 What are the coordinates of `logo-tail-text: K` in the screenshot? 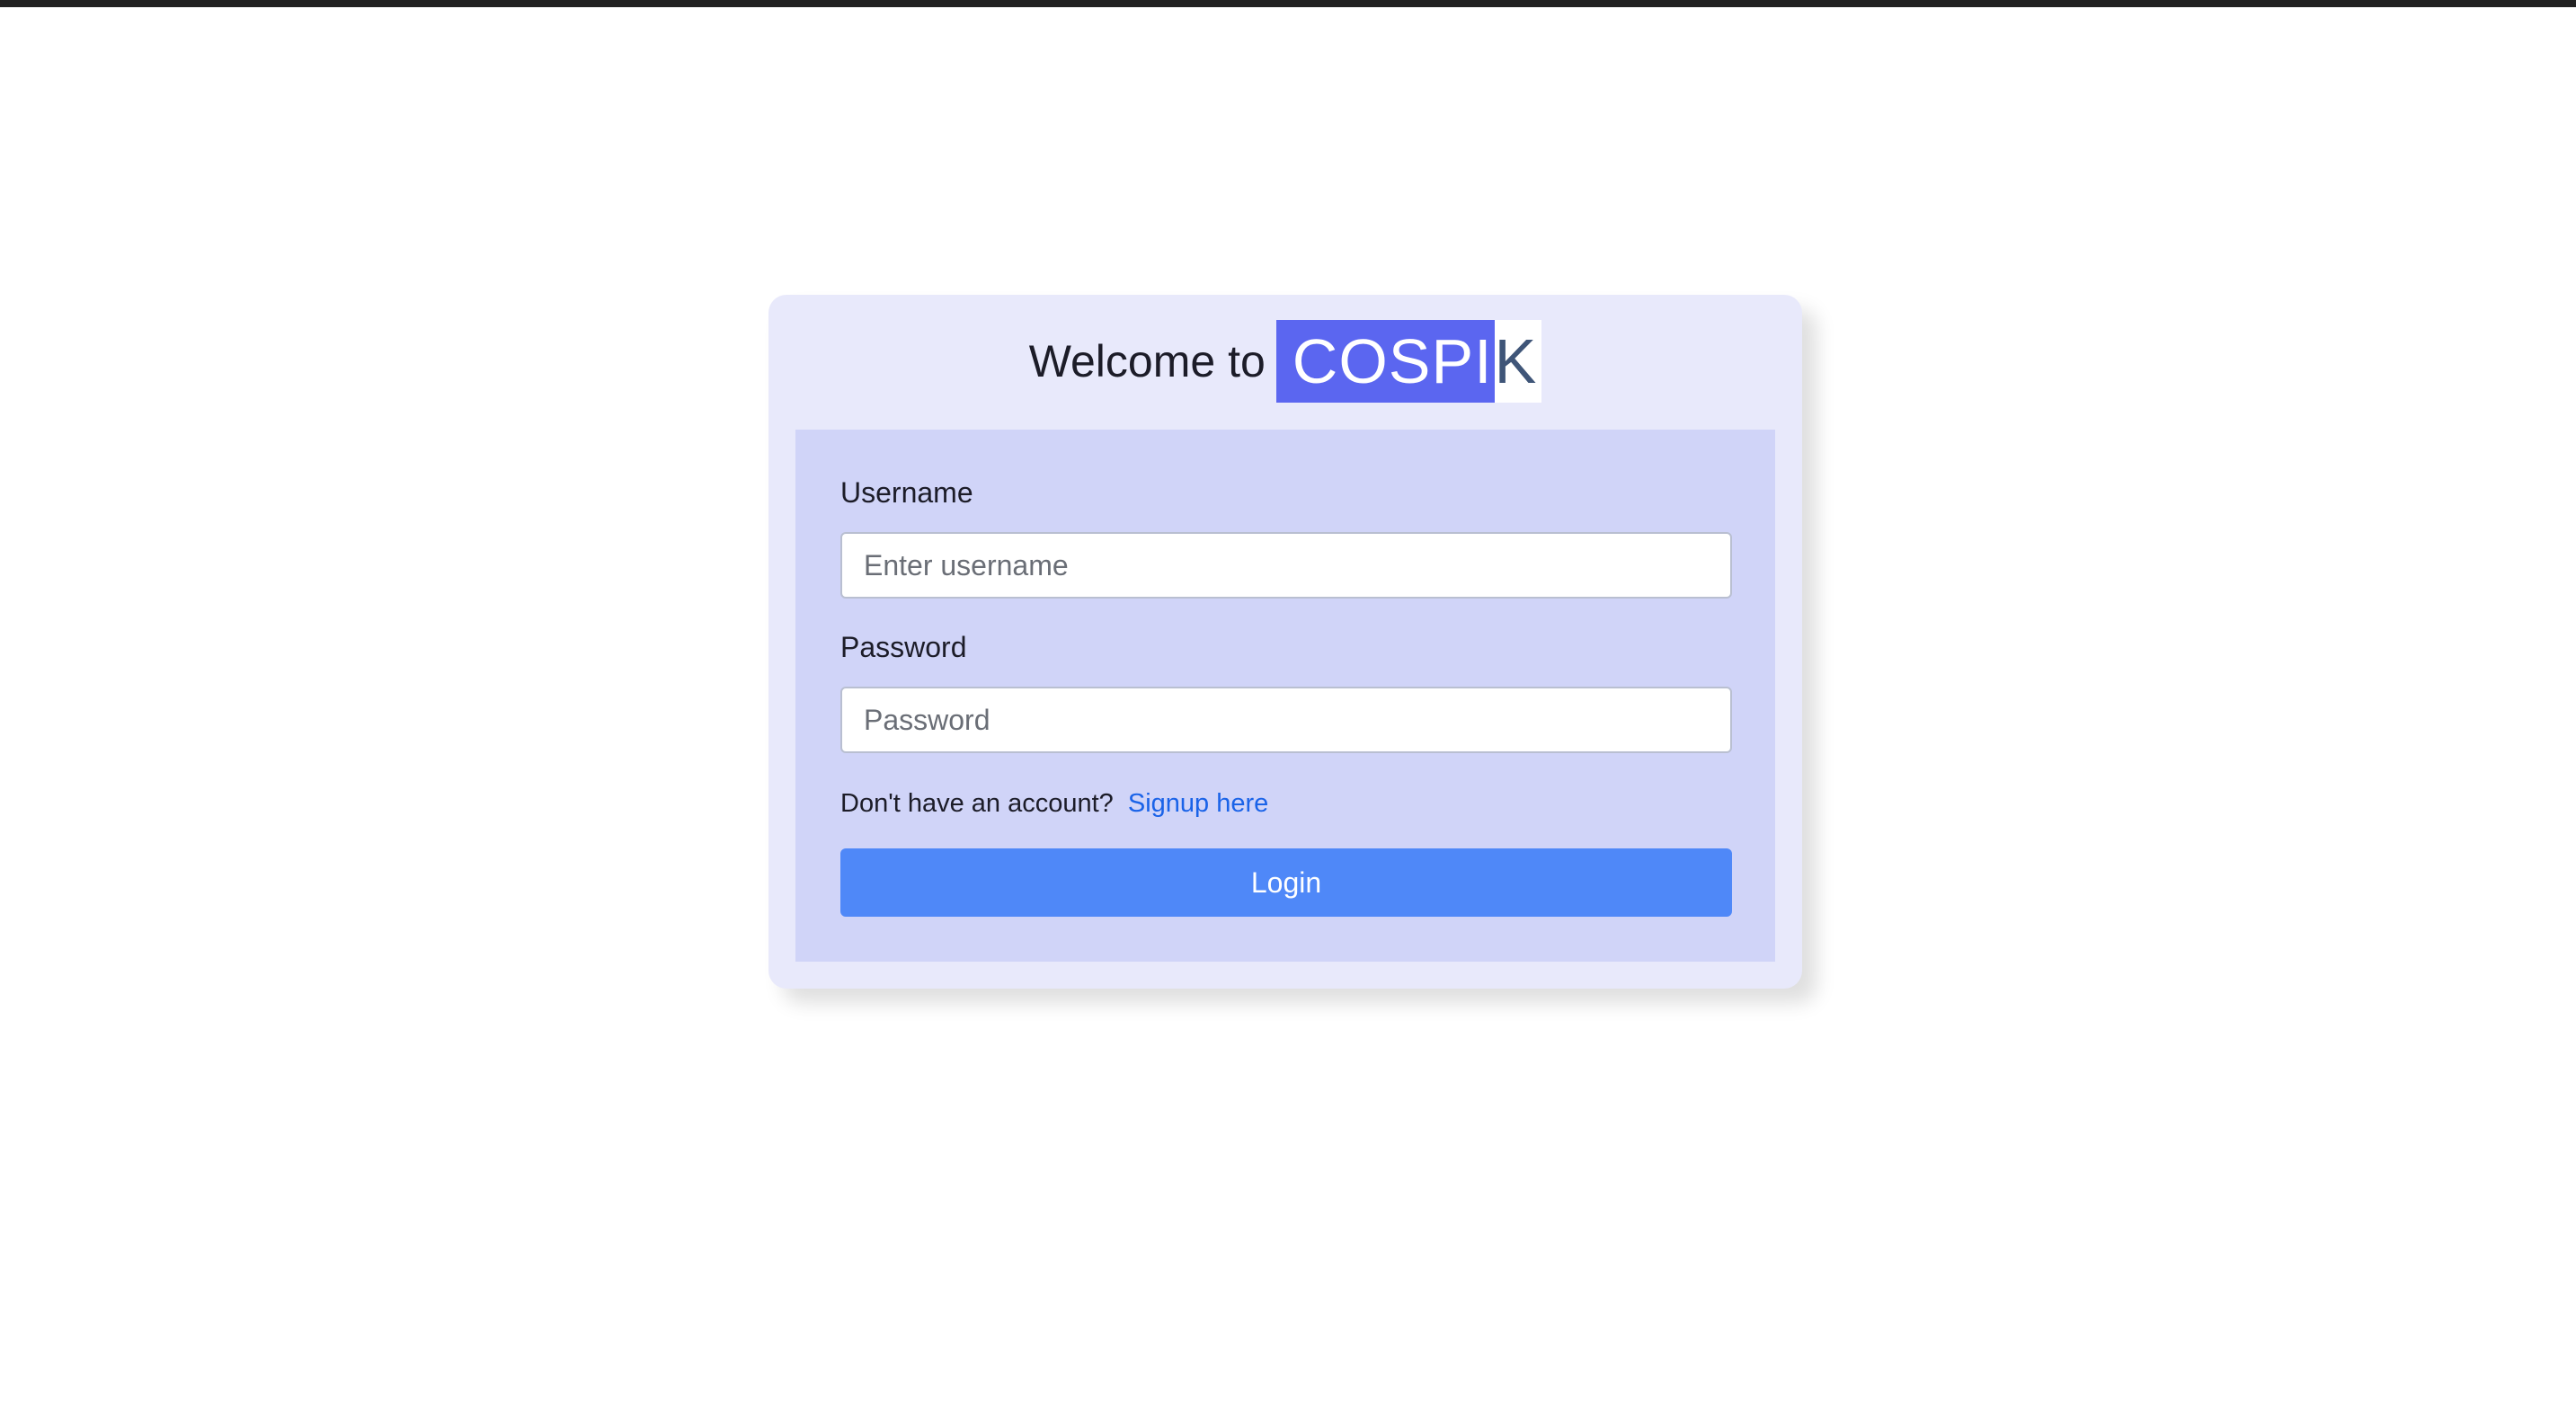 It's located at (1518, 361).